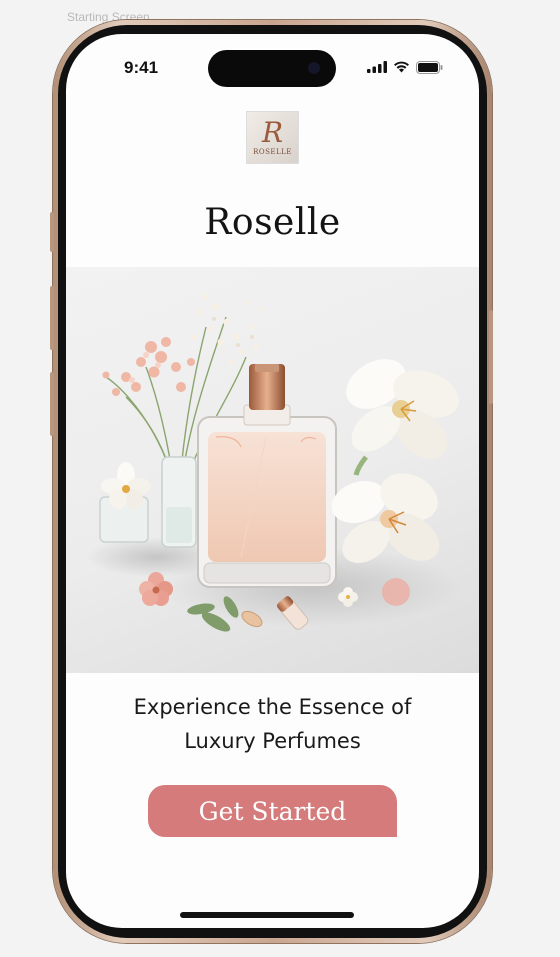 This screenshot has width=560, height=957. Describe the element at coordinates (272, 152) in the screenshot. I see `logo-wordmark: ROSELLE` at that location.